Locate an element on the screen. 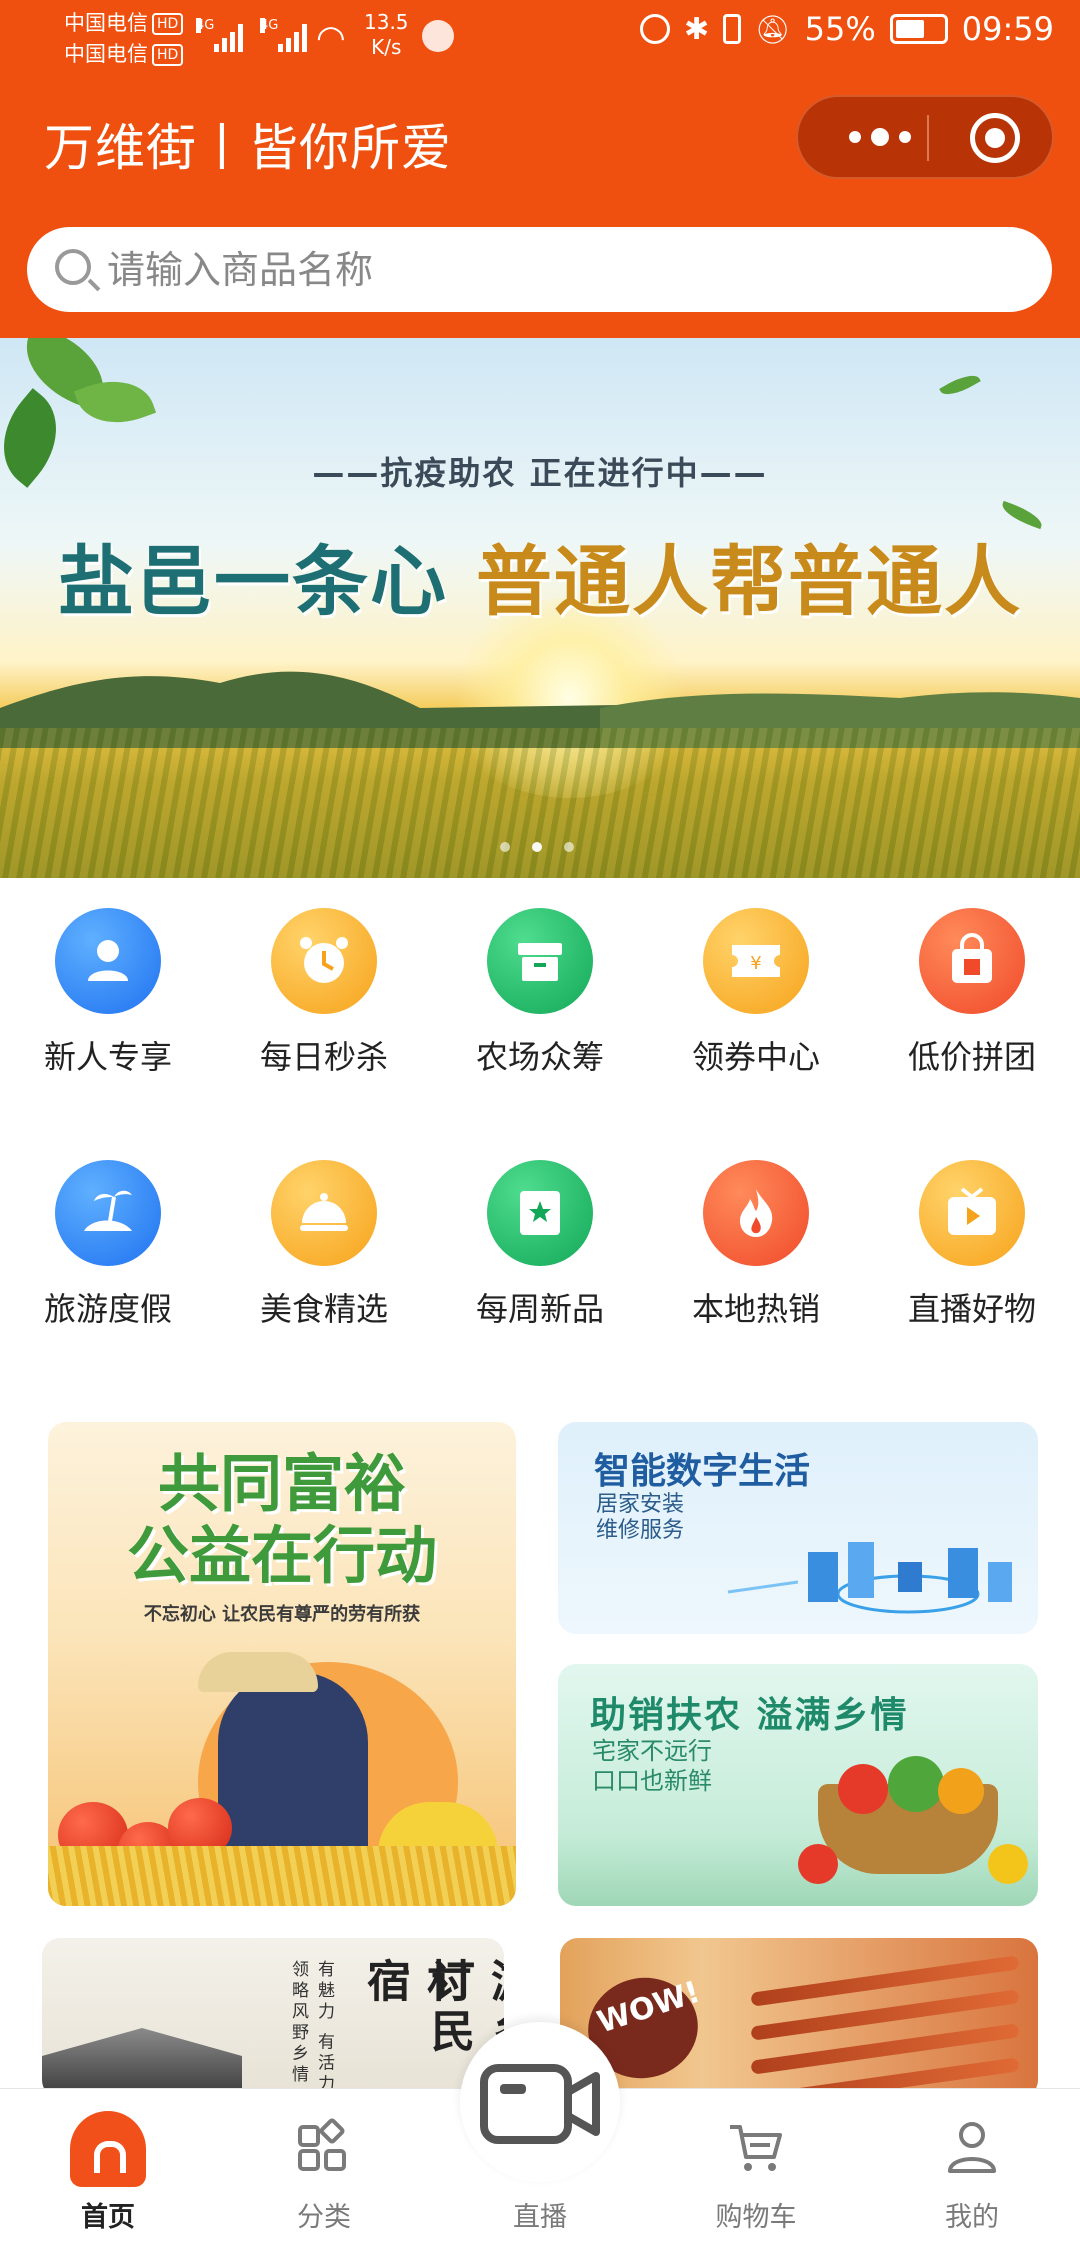 The image size is (1080, 2244). charity-title-line1: 共同富裕 is located at coordinates (281, 1483).